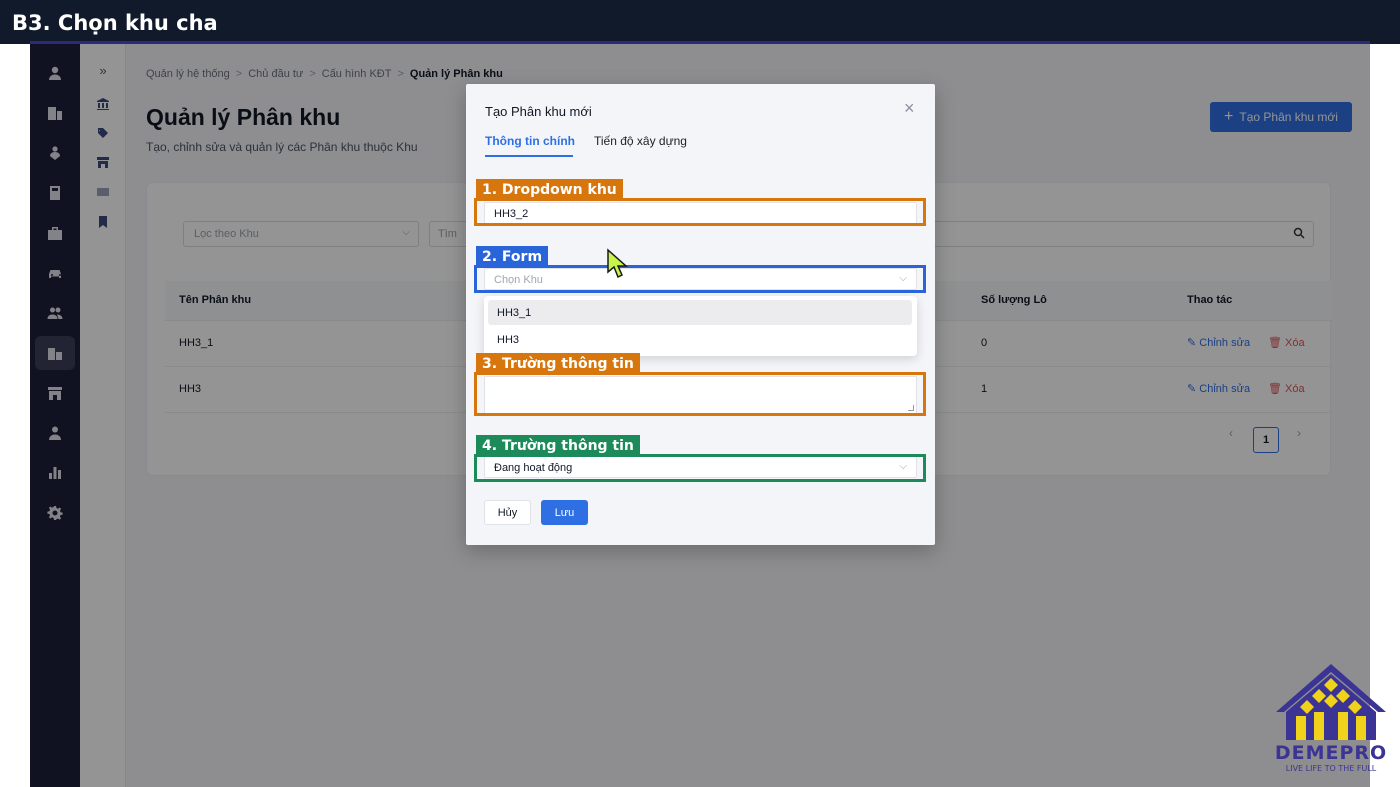 This screenshot has height=787, width=1400. I want to click on logo-wordmark: DEMEPRO, so click(1331, 753).